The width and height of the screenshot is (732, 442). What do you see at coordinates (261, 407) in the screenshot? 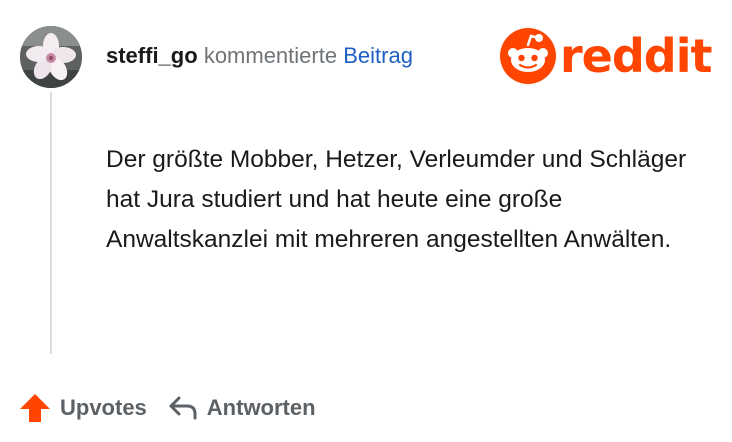
I see `reply-label: Antworten` at bounding box center [261, 407].